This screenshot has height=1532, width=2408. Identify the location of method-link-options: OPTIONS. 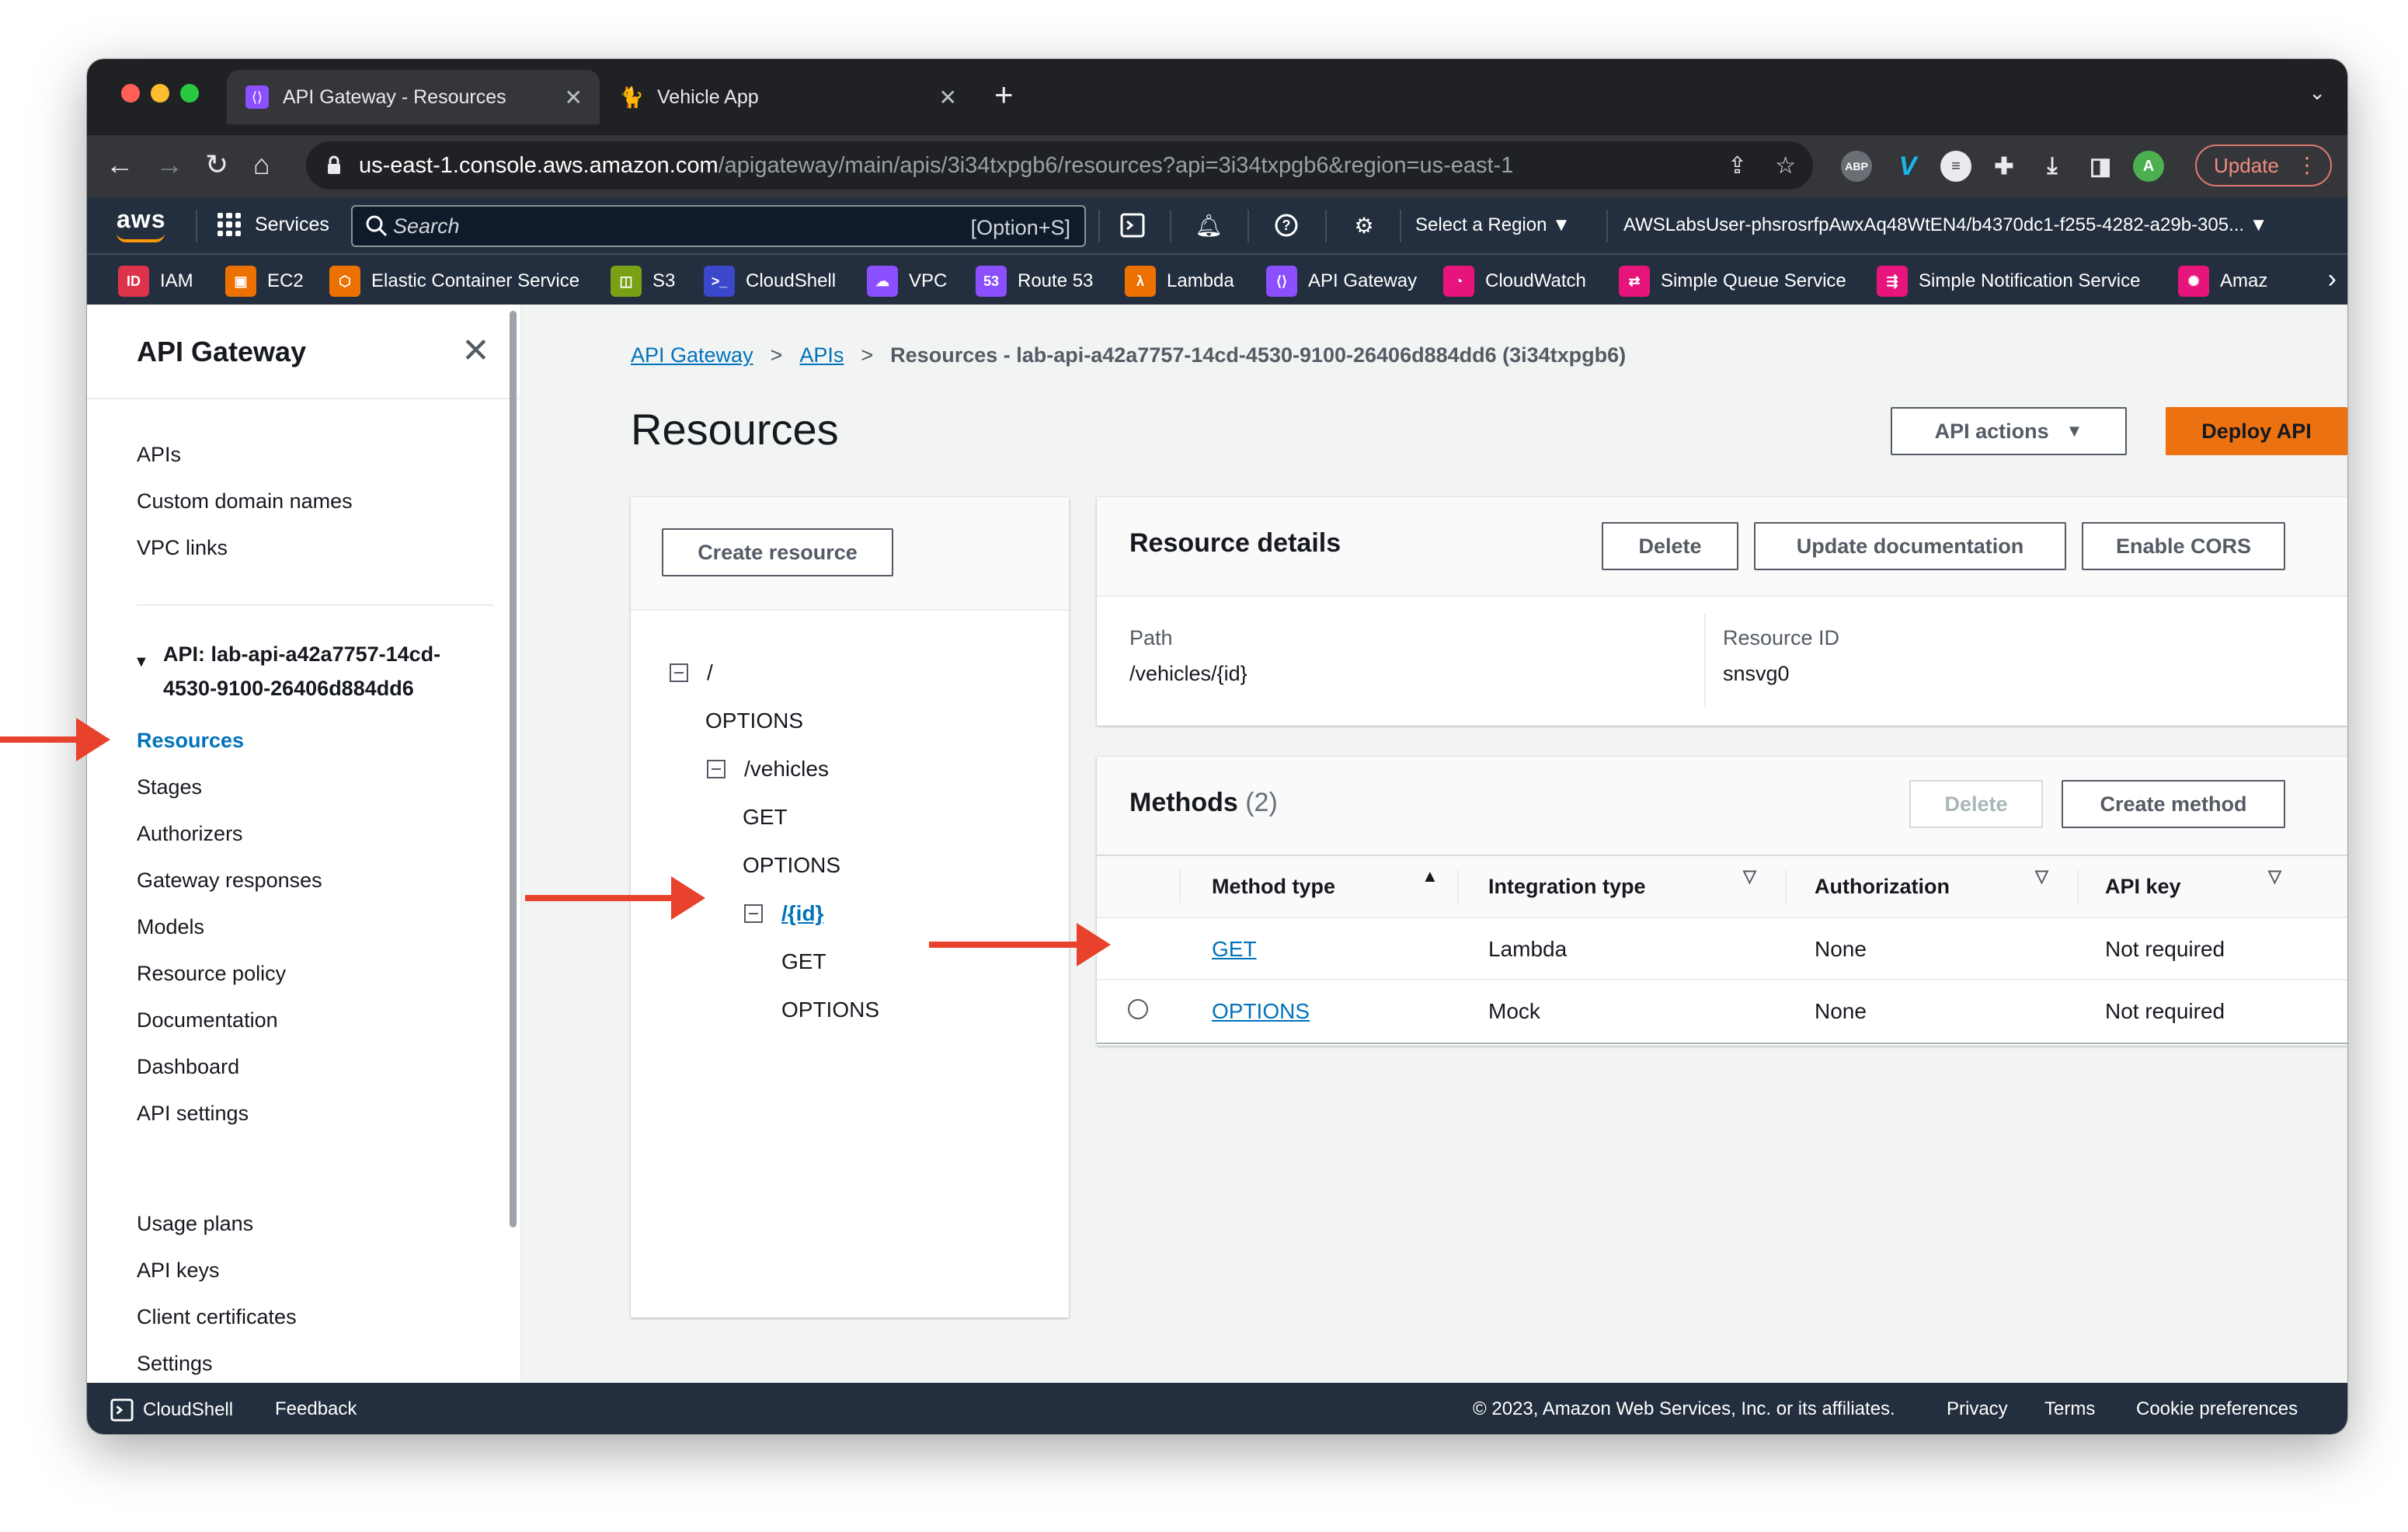
(1261, 1011).